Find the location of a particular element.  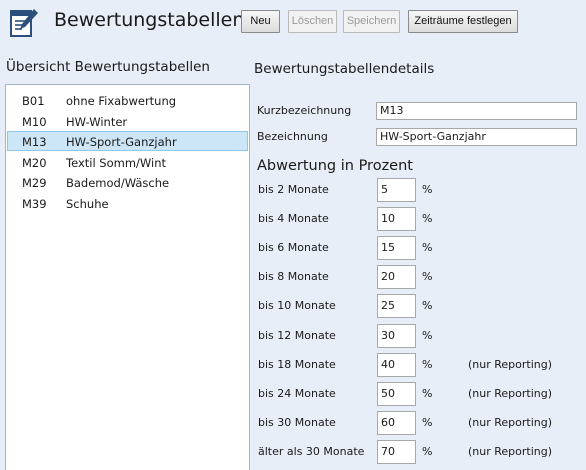

set-periods-button: Zeiträume festlegen is located at coordinates (463, 21).